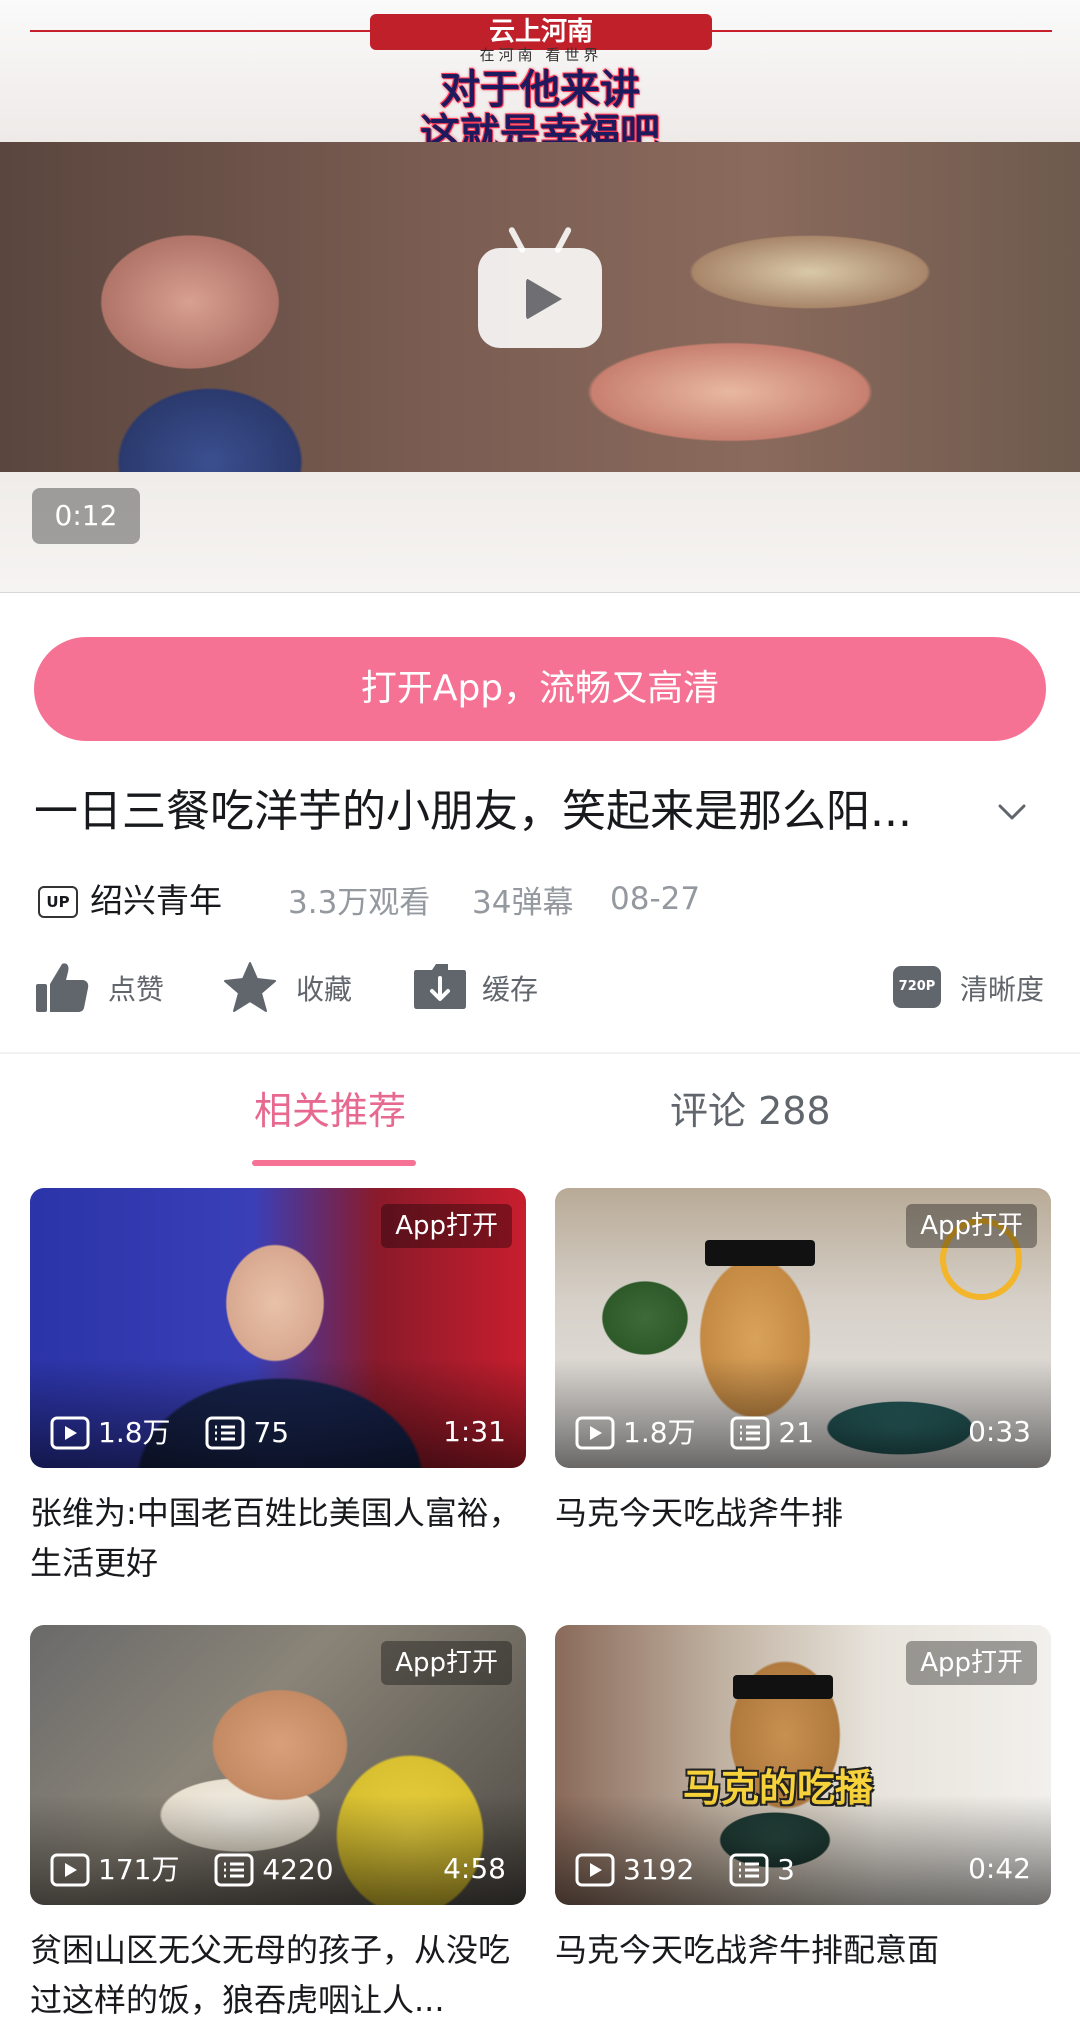 The height and width of the screenshot is (2042, 1080). I want to click on video-stats: 171万 4220 4:58, so click(278, 1869).